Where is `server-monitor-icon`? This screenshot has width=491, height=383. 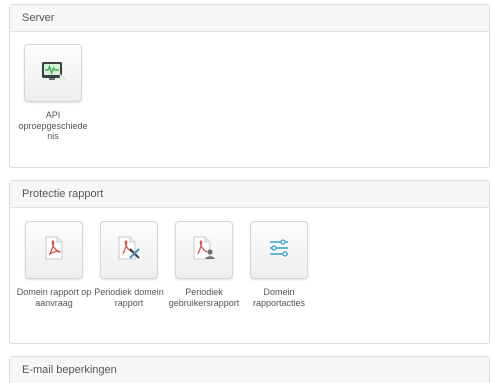 server-monitor-icon is located at coordinates (53, 73).